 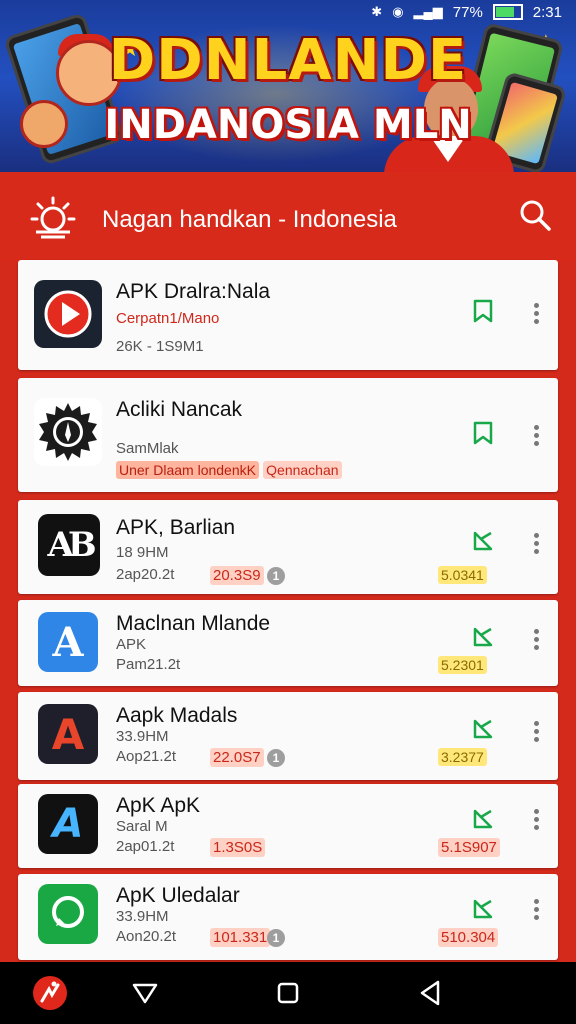 What do you see at coordinates (148, 664) in the screenshot?
I see `app-date: Pam21.2t` at bounding box center [148, 664].